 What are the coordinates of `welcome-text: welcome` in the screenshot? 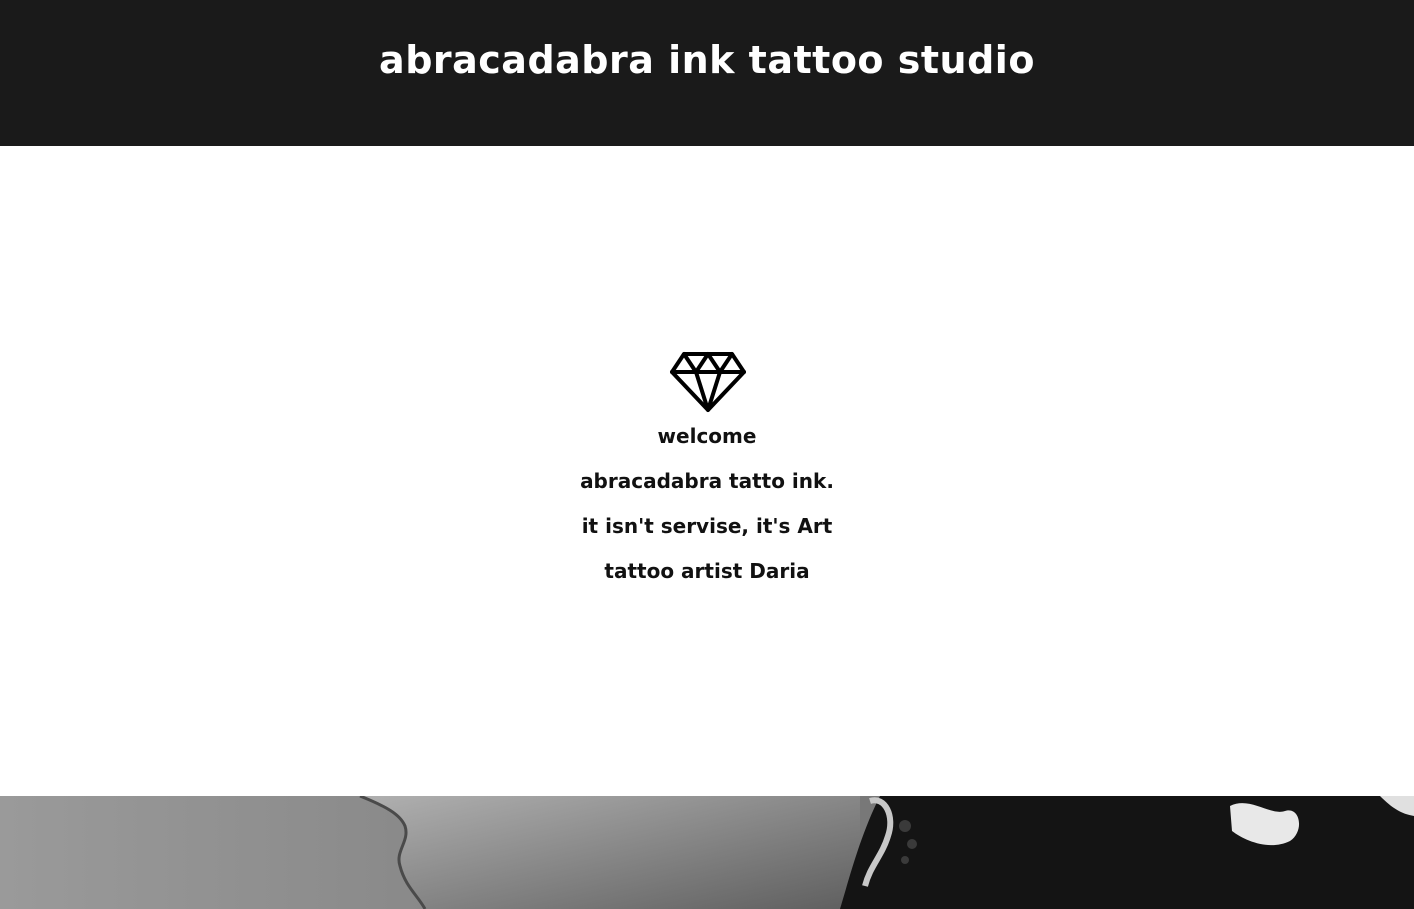 It's located at (707, 436).